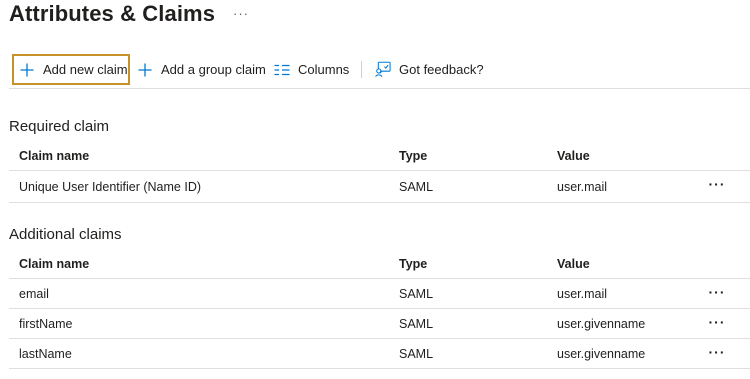 This screenshot has height=379, width=750. I want to click on add-group-claim-button: Add a group claim, so click(201, 69).